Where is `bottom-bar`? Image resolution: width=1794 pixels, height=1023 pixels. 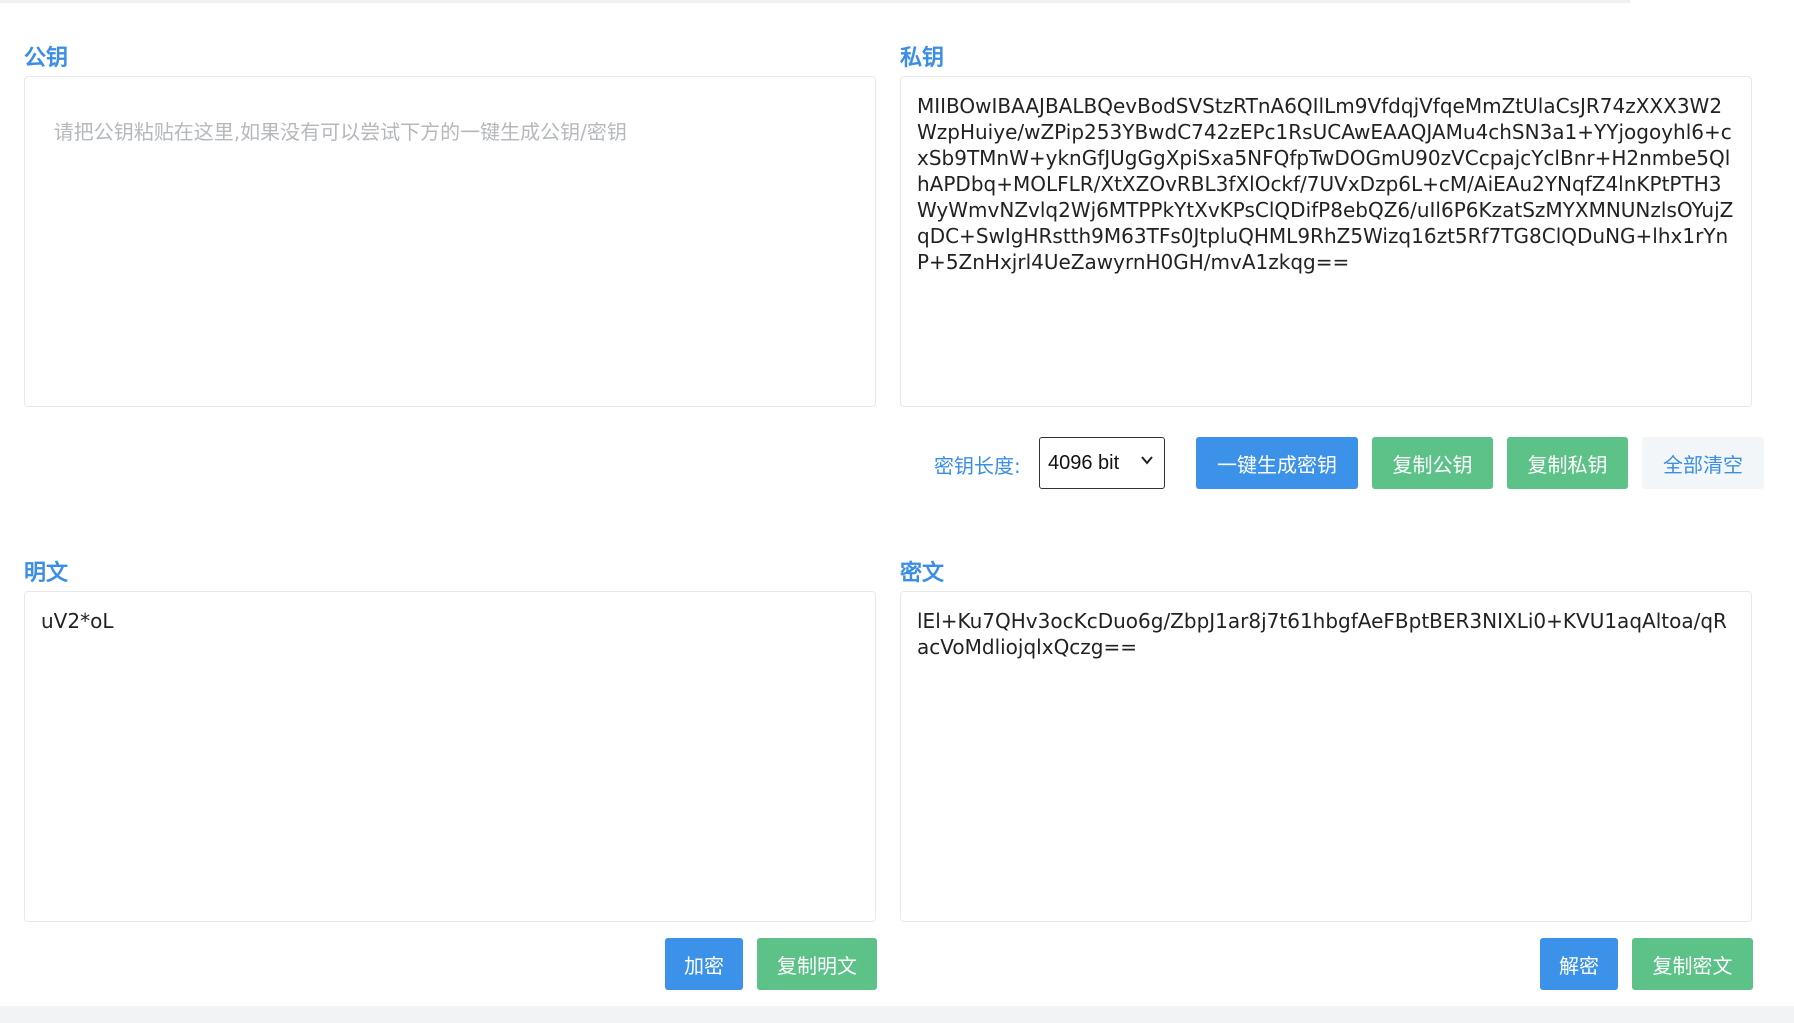 bottom-bar is located at coordinates (897, 1014).